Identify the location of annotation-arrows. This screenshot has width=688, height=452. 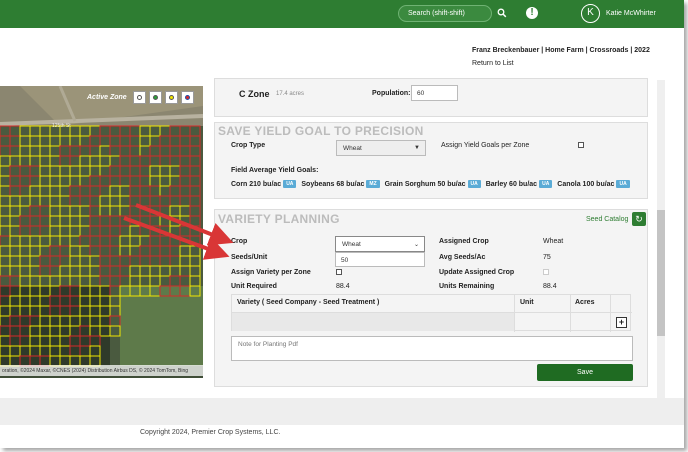
(178, 231).